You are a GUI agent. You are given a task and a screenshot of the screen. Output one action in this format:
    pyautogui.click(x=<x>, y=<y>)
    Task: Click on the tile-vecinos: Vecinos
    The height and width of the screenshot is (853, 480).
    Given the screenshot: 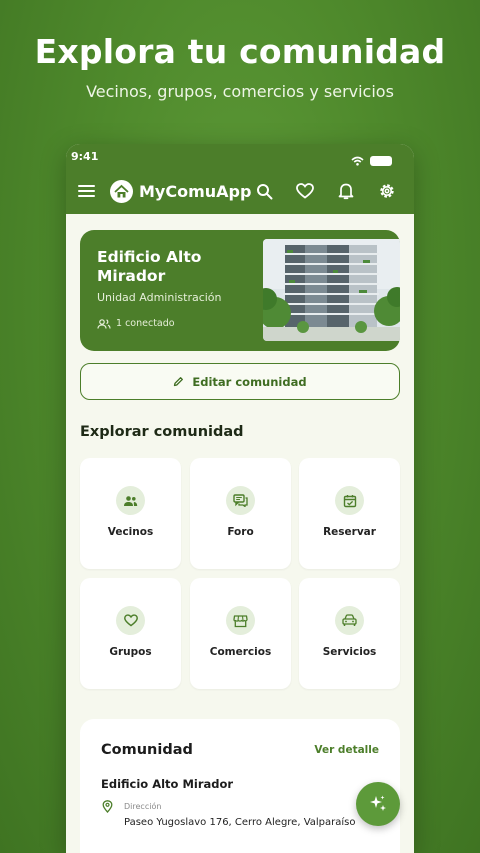 What is the action you would take?
    pyautogui.click(x=130, y=513)
    